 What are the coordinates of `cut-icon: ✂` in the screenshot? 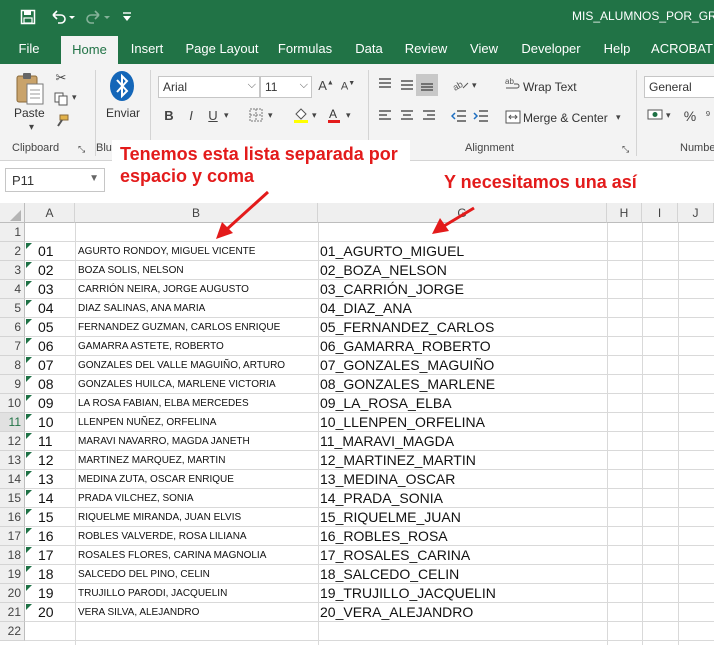 It's located at (61, 78).